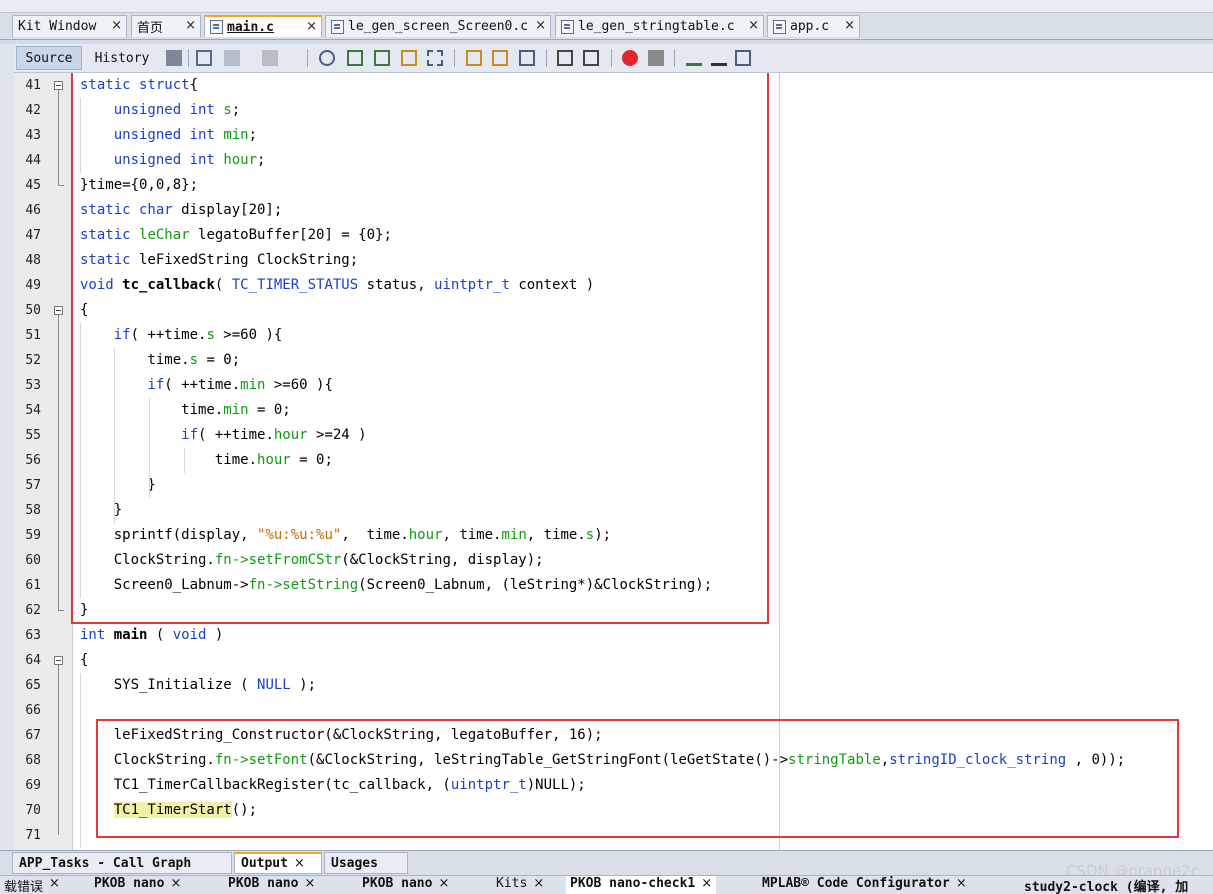  Describe the element at coordinates (32, 885) in the screenshot. I see `output-tab-load-errors: 载错误 ×` at that location.